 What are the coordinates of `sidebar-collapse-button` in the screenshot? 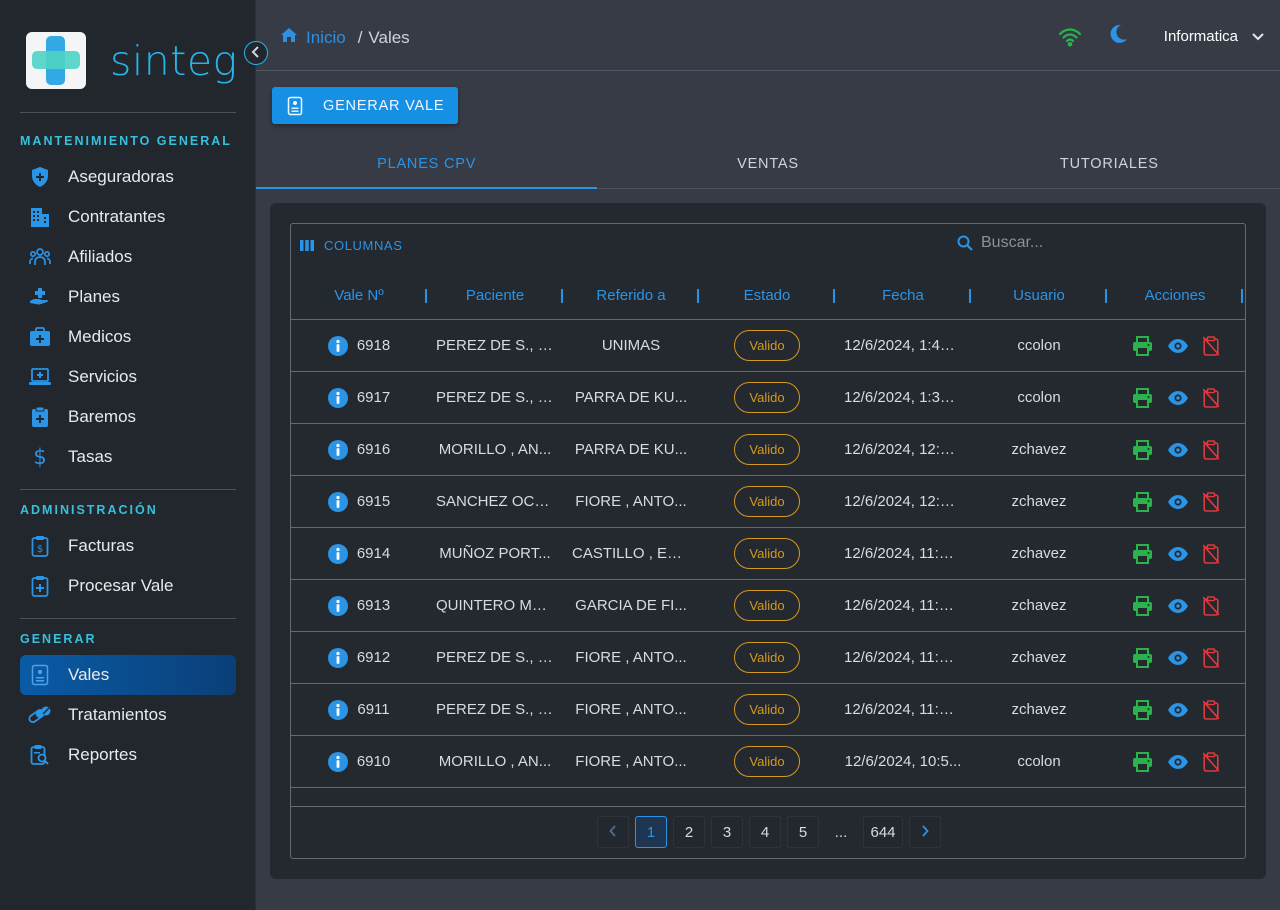 It's located at (256, 53).